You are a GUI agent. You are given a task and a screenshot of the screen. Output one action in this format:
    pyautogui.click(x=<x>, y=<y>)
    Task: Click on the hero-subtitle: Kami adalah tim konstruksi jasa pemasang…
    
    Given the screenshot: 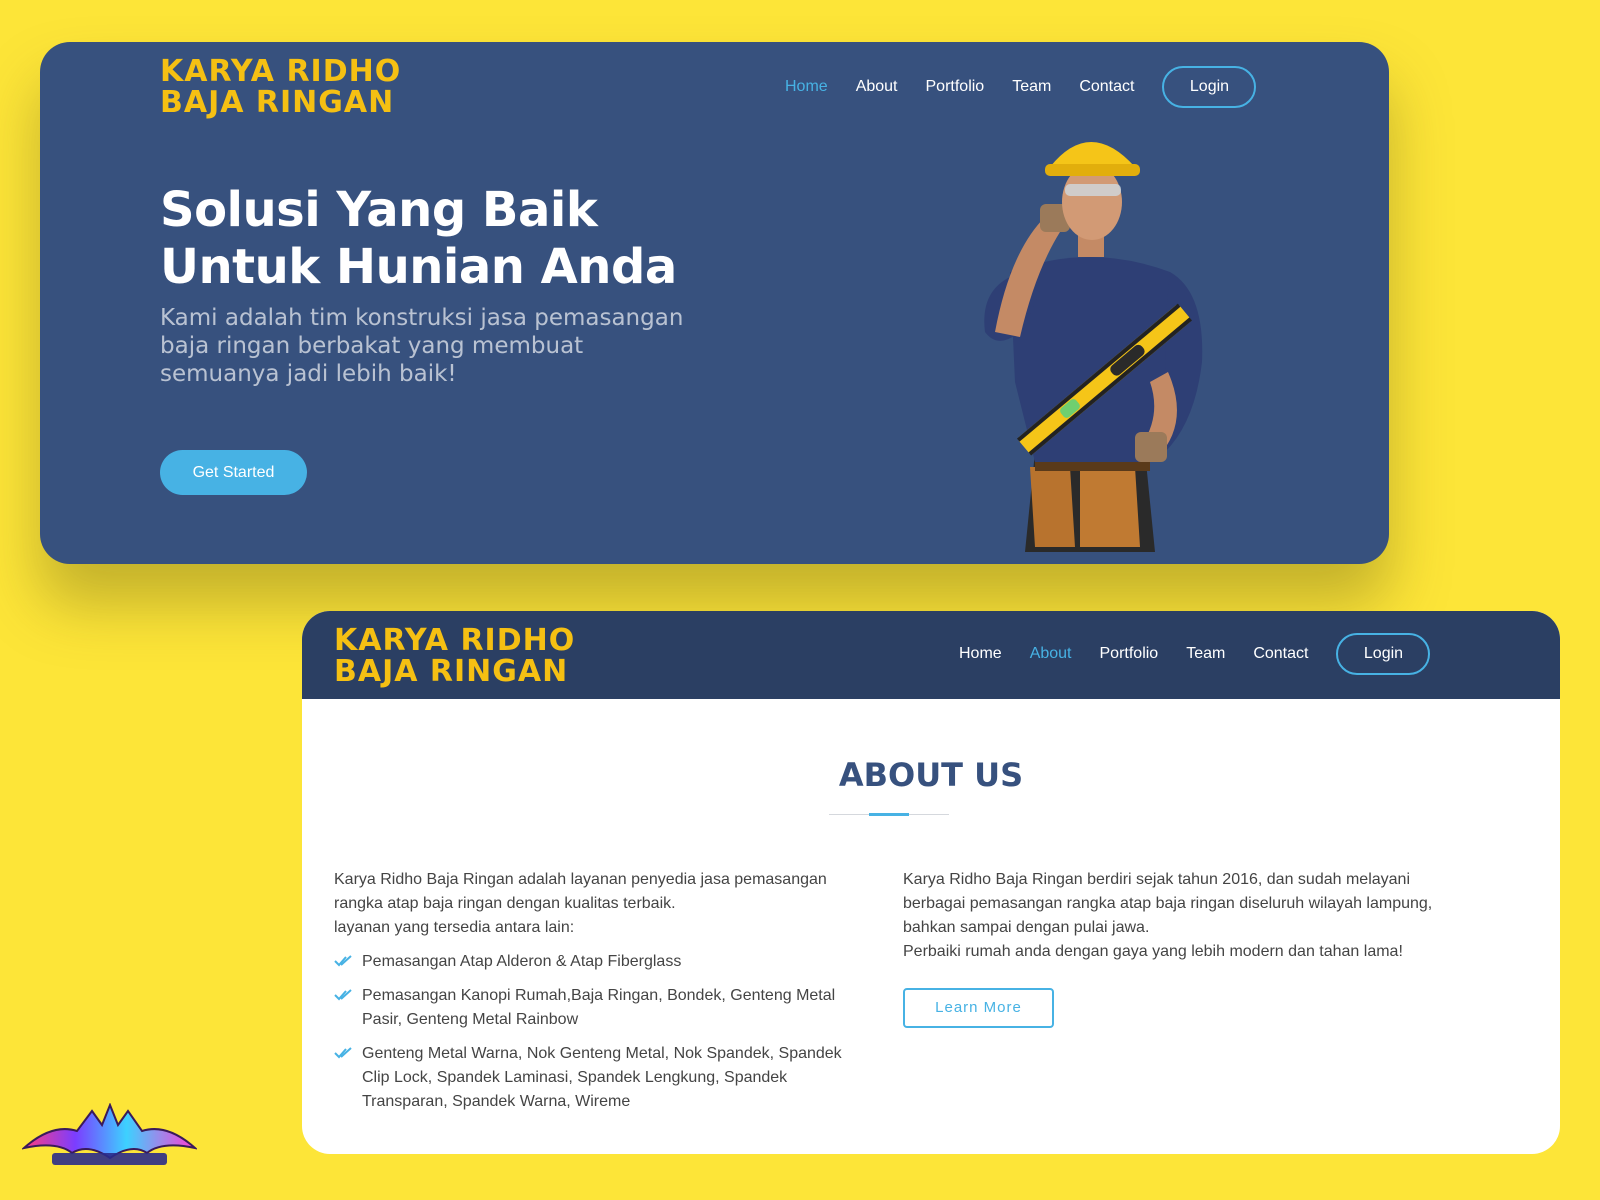 What is the action you would take?
    pyautogui.click(x=422, y=346)
    